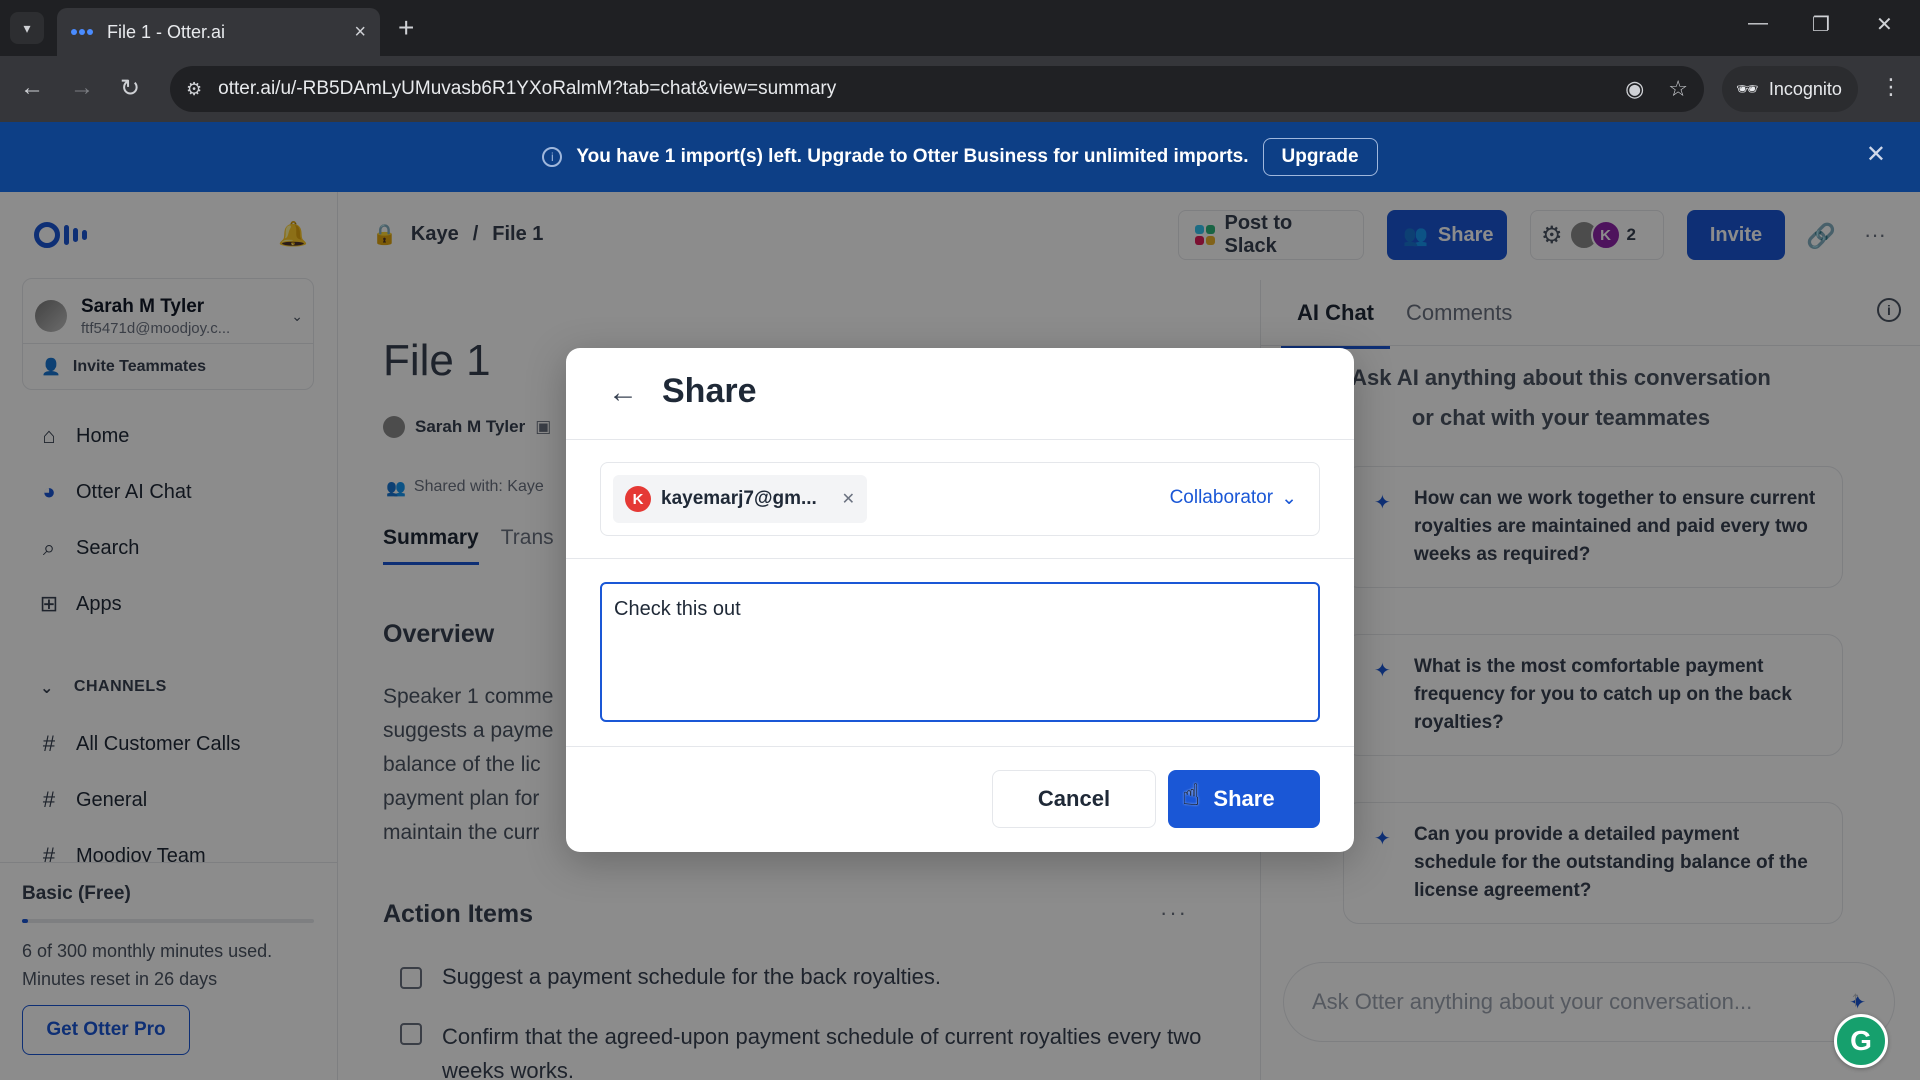 The width and height of the screenshot is (1920, 1080). Describe the element at coordinates (1634, 89) in the screenshot. I see `tracking-protection-eye-icon: ◉` at that location.